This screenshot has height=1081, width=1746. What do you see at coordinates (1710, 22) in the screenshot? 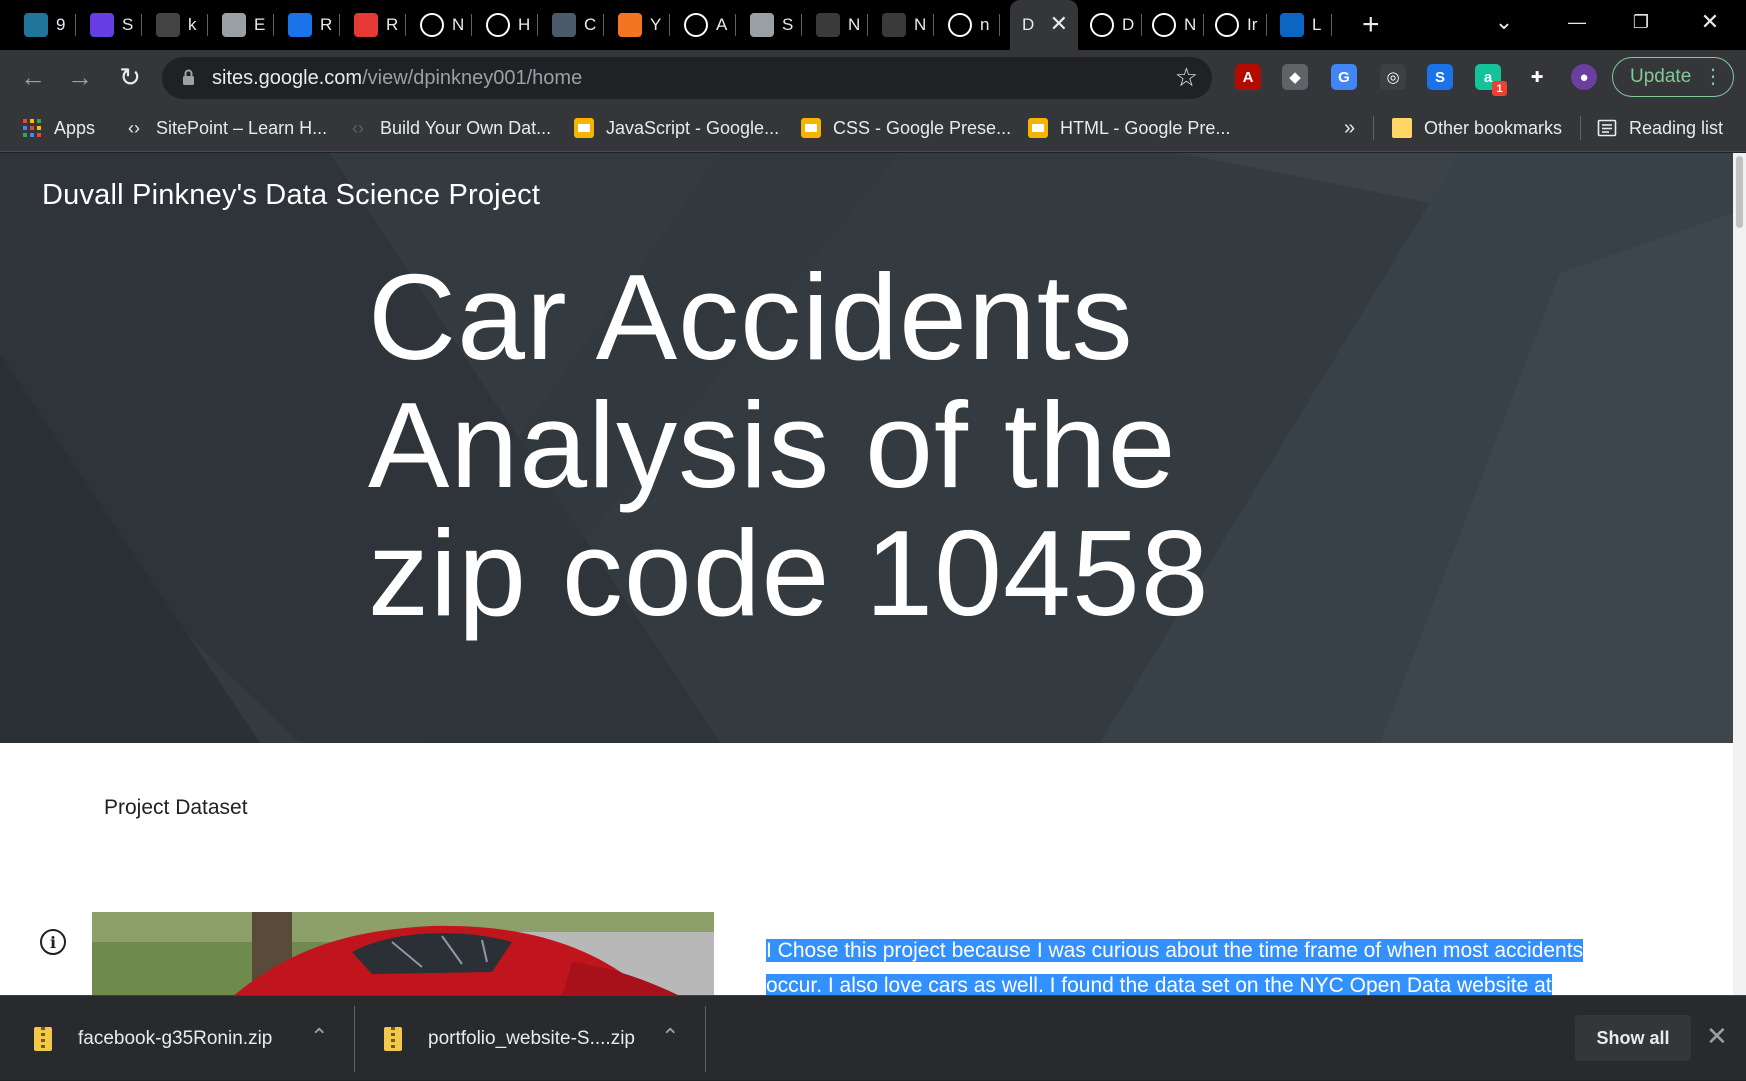
I see `window-close-button: ✕` at bounding box center [1710, 22].